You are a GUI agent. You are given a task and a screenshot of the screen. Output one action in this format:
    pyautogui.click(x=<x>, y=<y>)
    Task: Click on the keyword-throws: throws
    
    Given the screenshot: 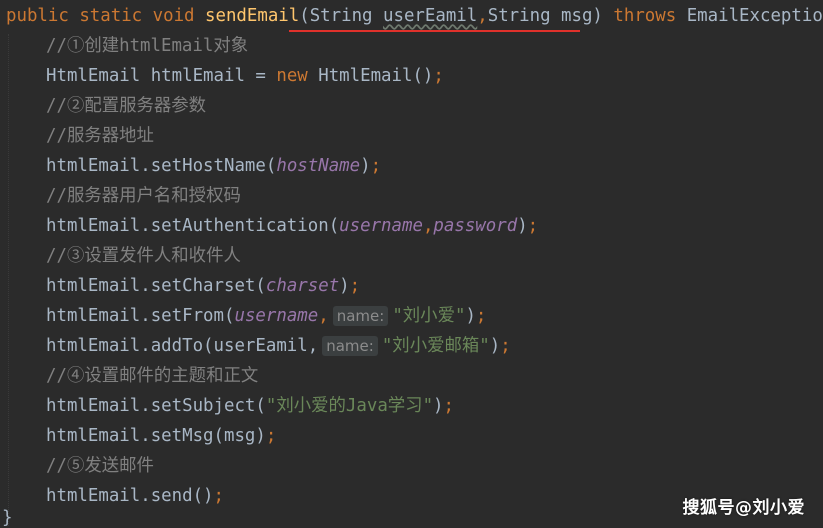 What is the action you would take?
    pyautogui.click(x=645, y=16)
    